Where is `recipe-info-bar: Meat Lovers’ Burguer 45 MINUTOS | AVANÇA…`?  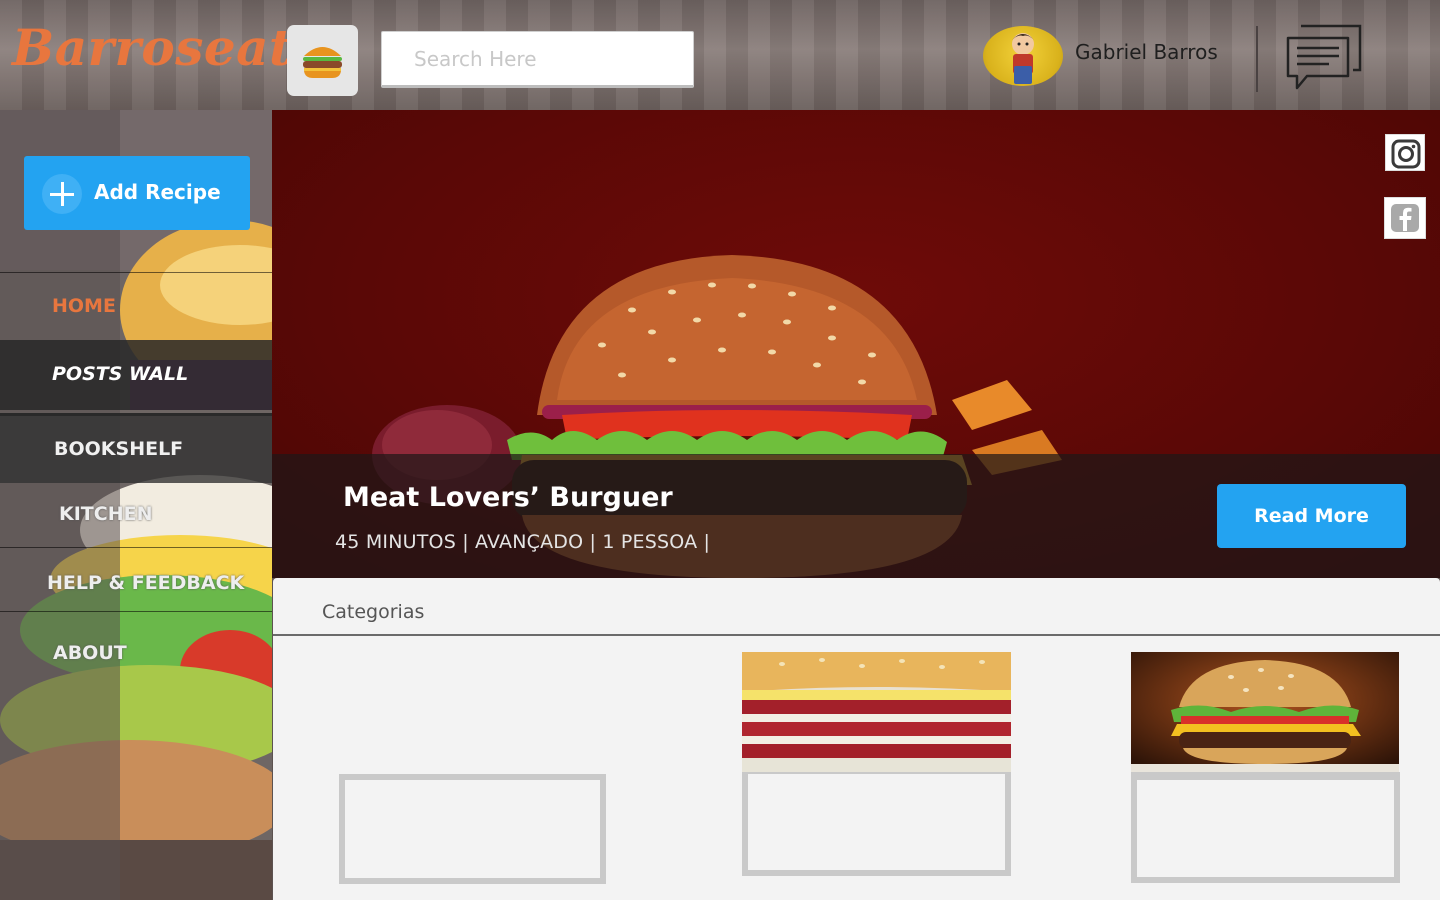 recipe-info-bar: Meat Lovers’ Burguer 45 MINUTOS | AVANÇA… is located at coordinates (856, 516).